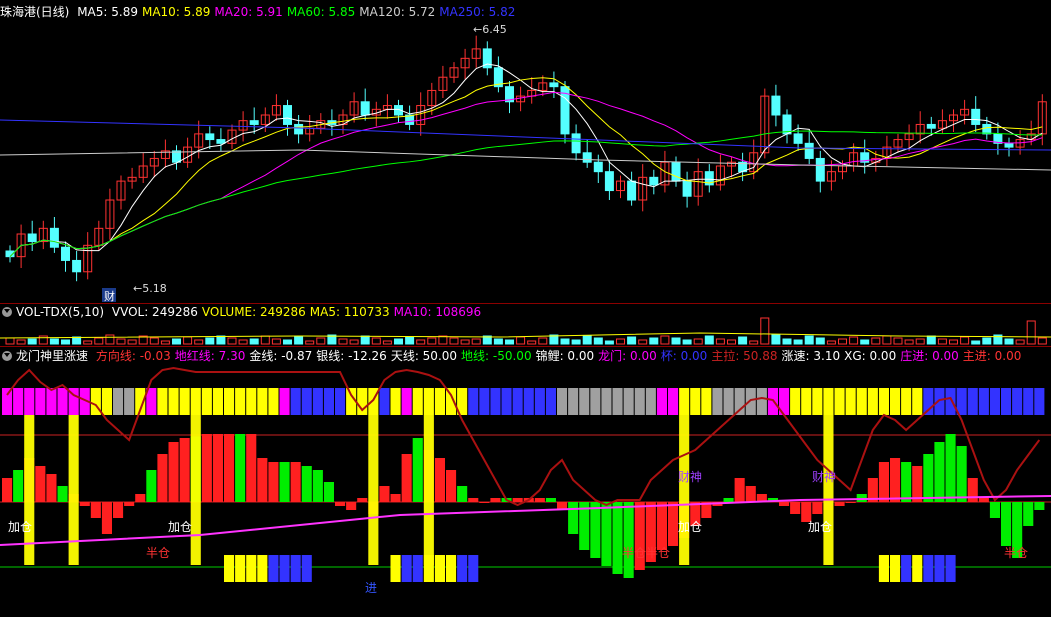 This screenshot has height=617, width=1051. What do you see at coordinates (349, 312) in the screenshot?
I see `panel2-item-2: MA5: 110733` at bounding box center [349, 312].